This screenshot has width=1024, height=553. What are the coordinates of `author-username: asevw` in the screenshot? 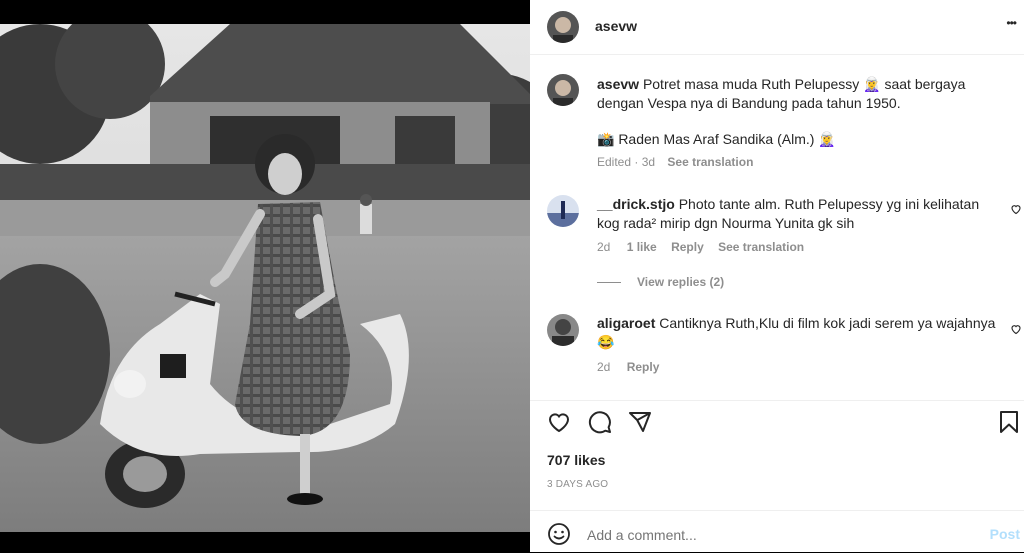 It's located at (616, 26).